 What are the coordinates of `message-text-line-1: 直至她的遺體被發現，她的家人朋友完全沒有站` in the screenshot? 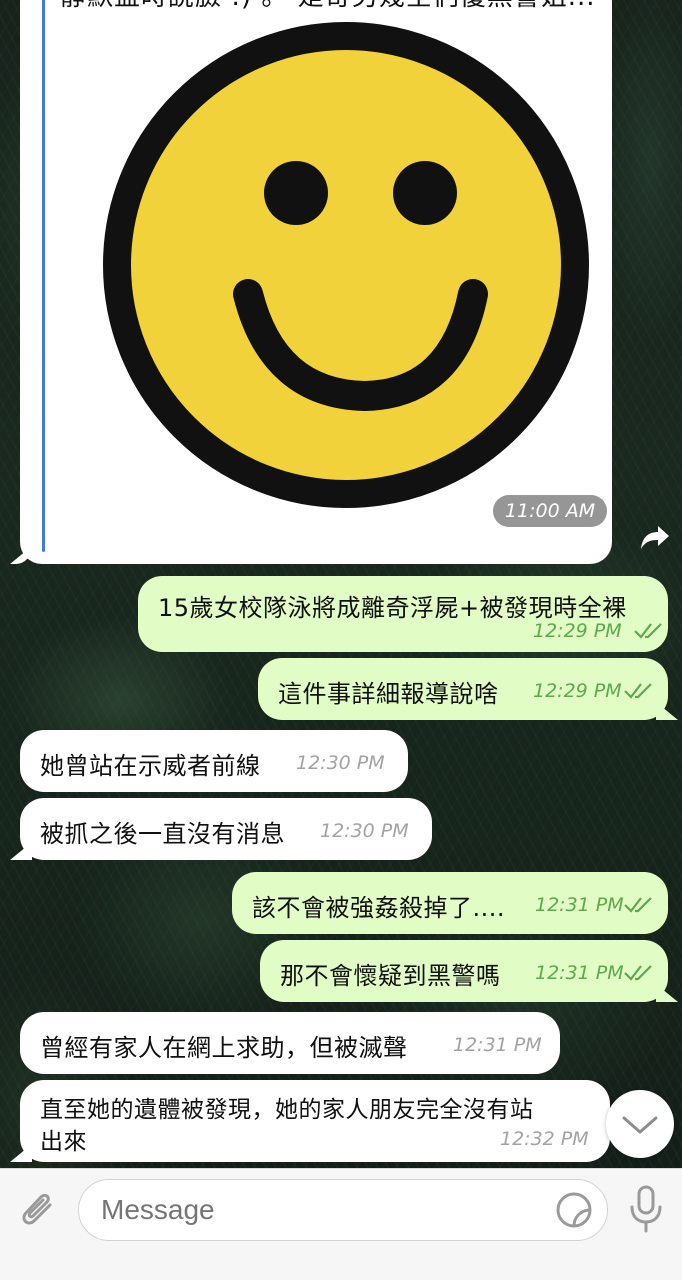 It's located at (287, 1110).